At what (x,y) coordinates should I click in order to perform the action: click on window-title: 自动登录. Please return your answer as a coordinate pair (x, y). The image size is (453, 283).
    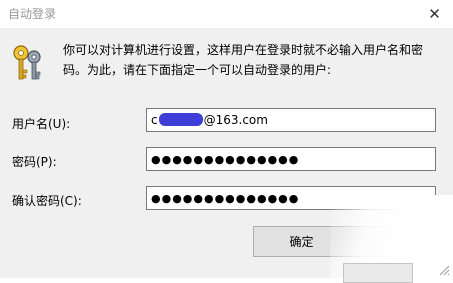
    Looking at the image, I should click on (32, 14).